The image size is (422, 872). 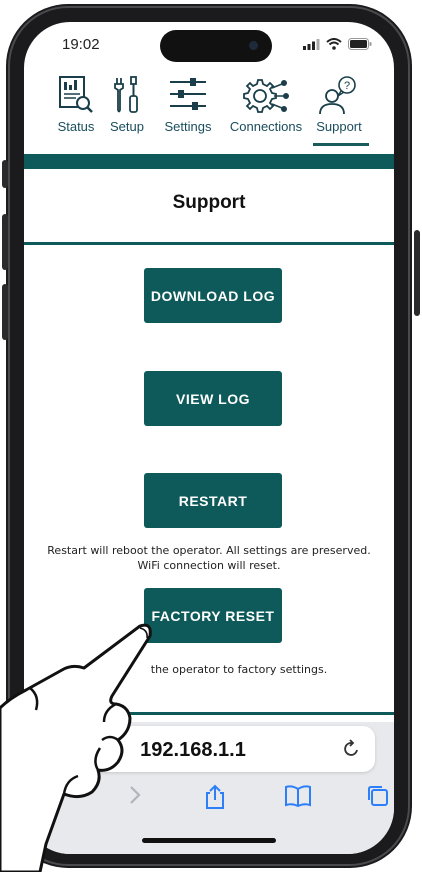 I want to click on forward-icon, so click(x=135, y=795).